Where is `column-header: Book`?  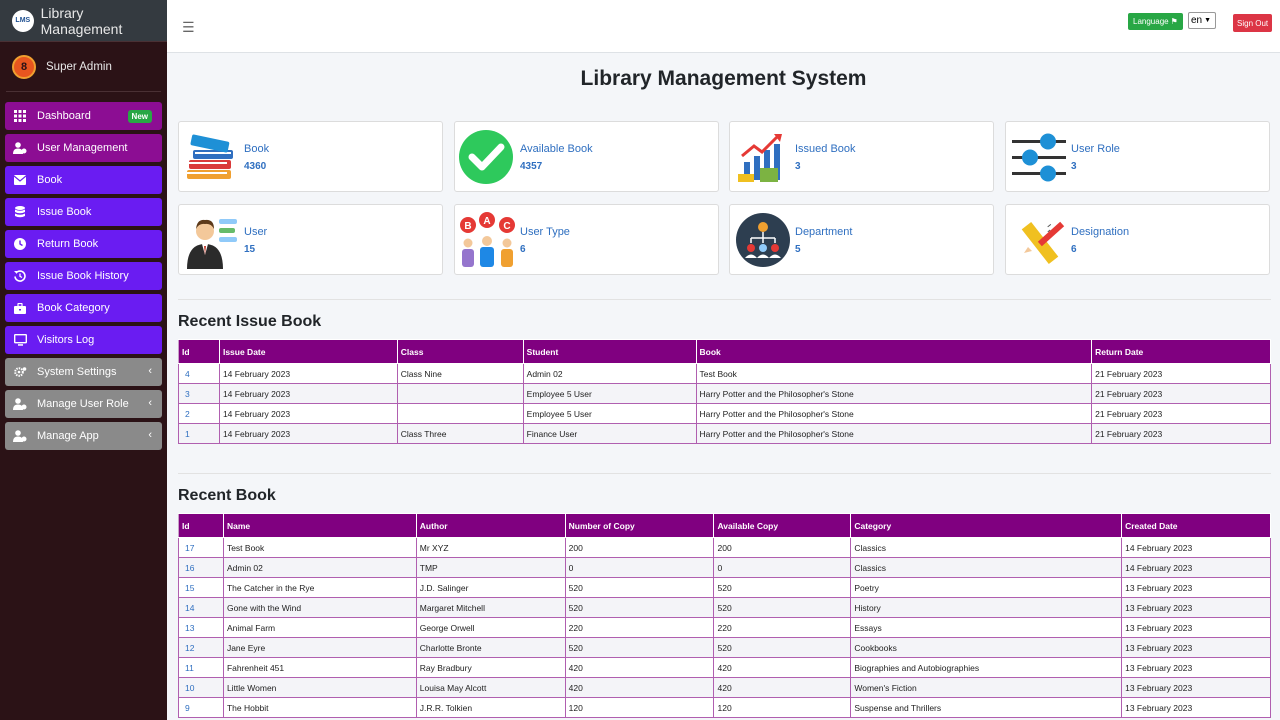 column-header: Book is located at coordinates (894, 351).